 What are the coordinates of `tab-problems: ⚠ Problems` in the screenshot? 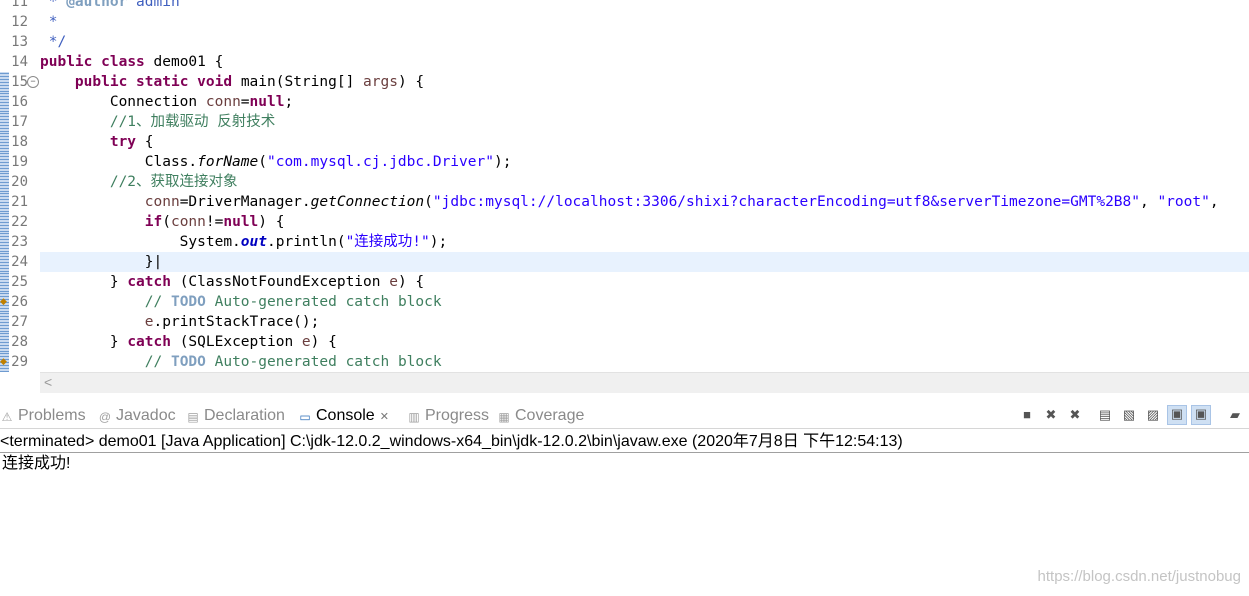 It's located at (43, 416).